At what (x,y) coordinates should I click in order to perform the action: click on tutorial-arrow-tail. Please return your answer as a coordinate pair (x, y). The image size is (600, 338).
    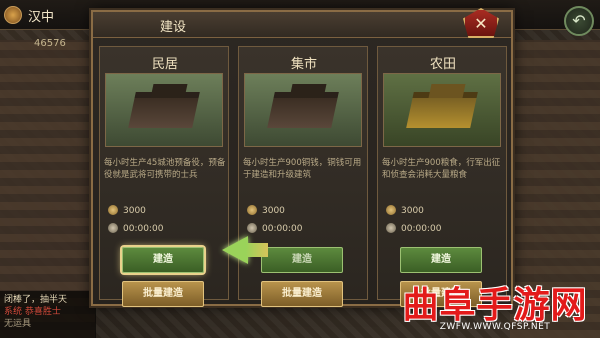
    Looking at the image, I should click on (257, 250).